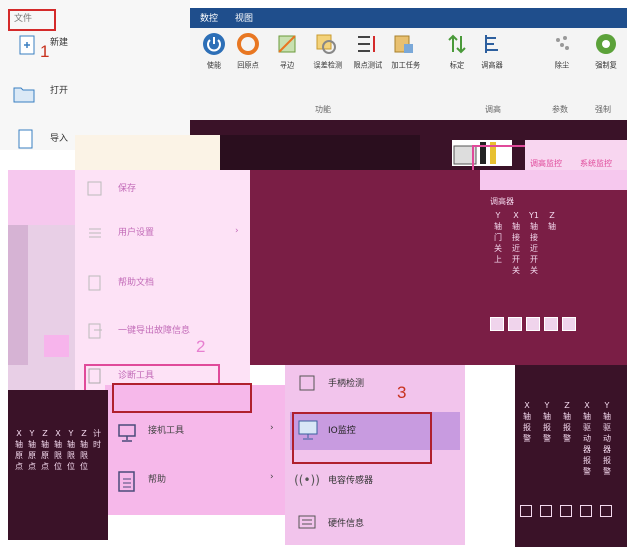 The width and height of the screenshot is (627, 547). What do you see at coordinates (272, 428) in the screenshot?
I see `chevron-right-icon-2: ›` at bounding box center [272, 428].